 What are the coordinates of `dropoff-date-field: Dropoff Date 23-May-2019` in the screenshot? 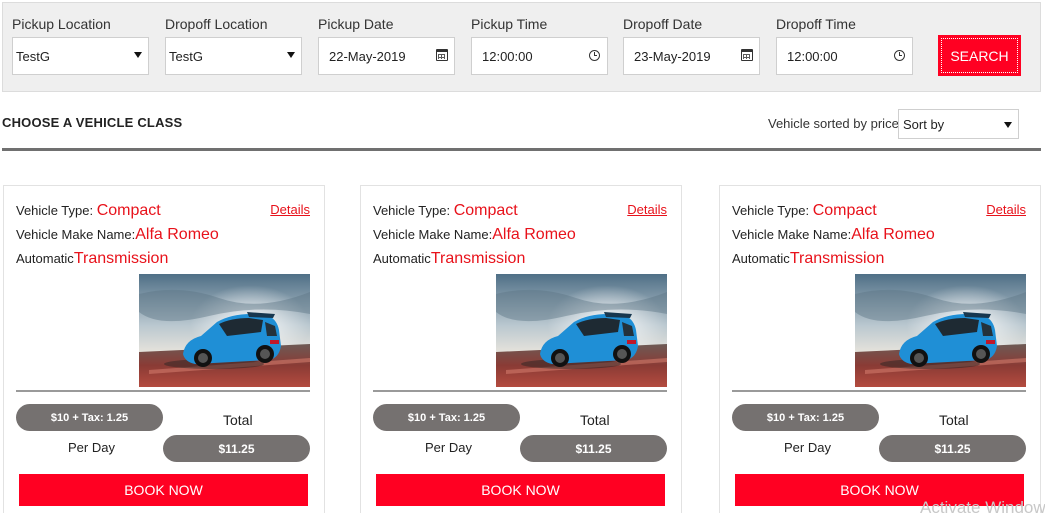 It's located at (691, 45).